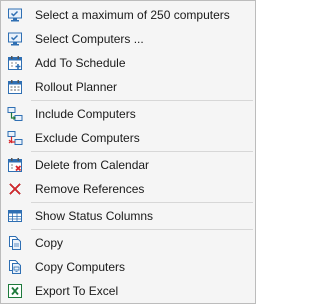 The image size is (320, 304). What do you see at coordinates (15, 243) in the screenshot?
I see `copy-icon` at bounding box center [15, 243].